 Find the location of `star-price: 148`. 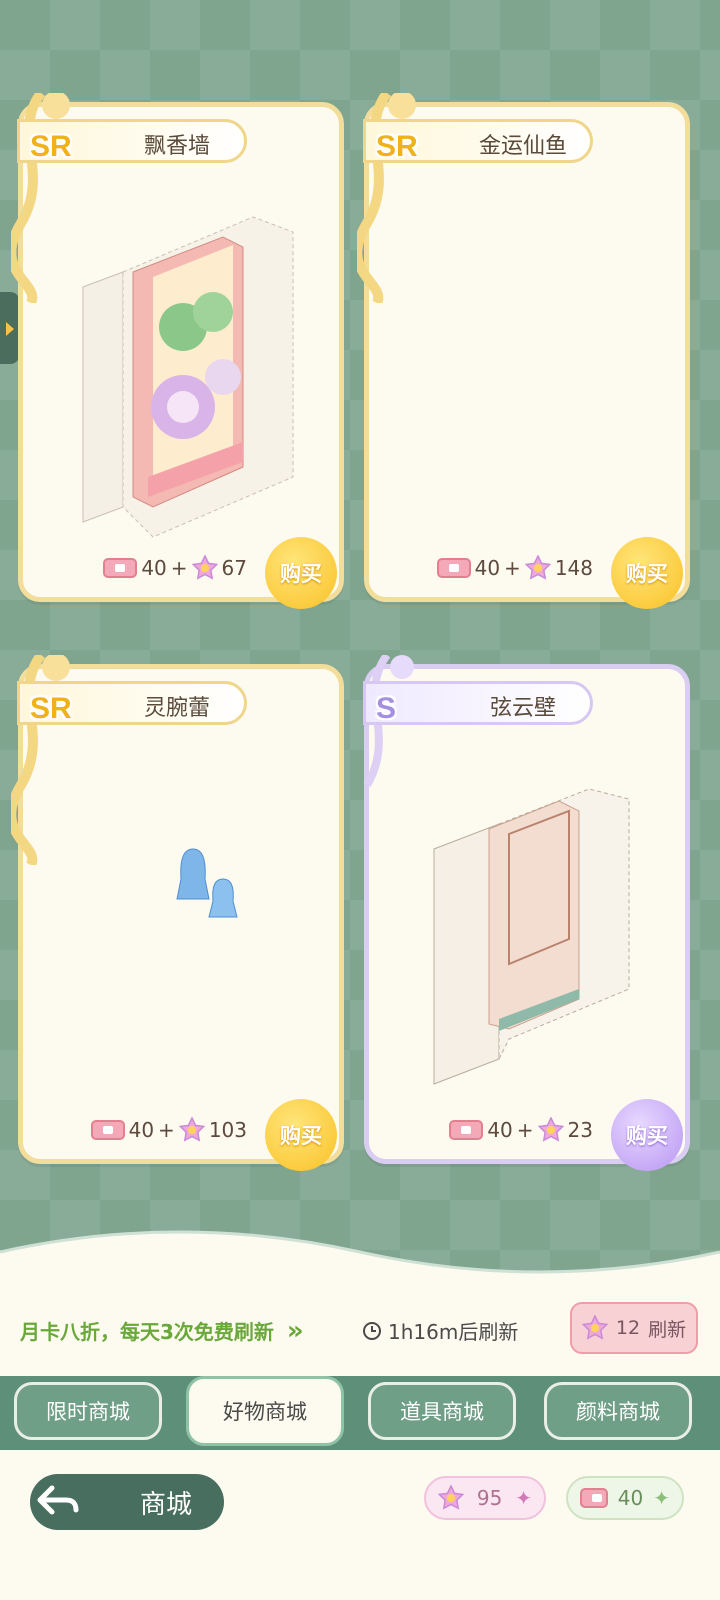

star-price: 148 is located at coordinates (573, 568).